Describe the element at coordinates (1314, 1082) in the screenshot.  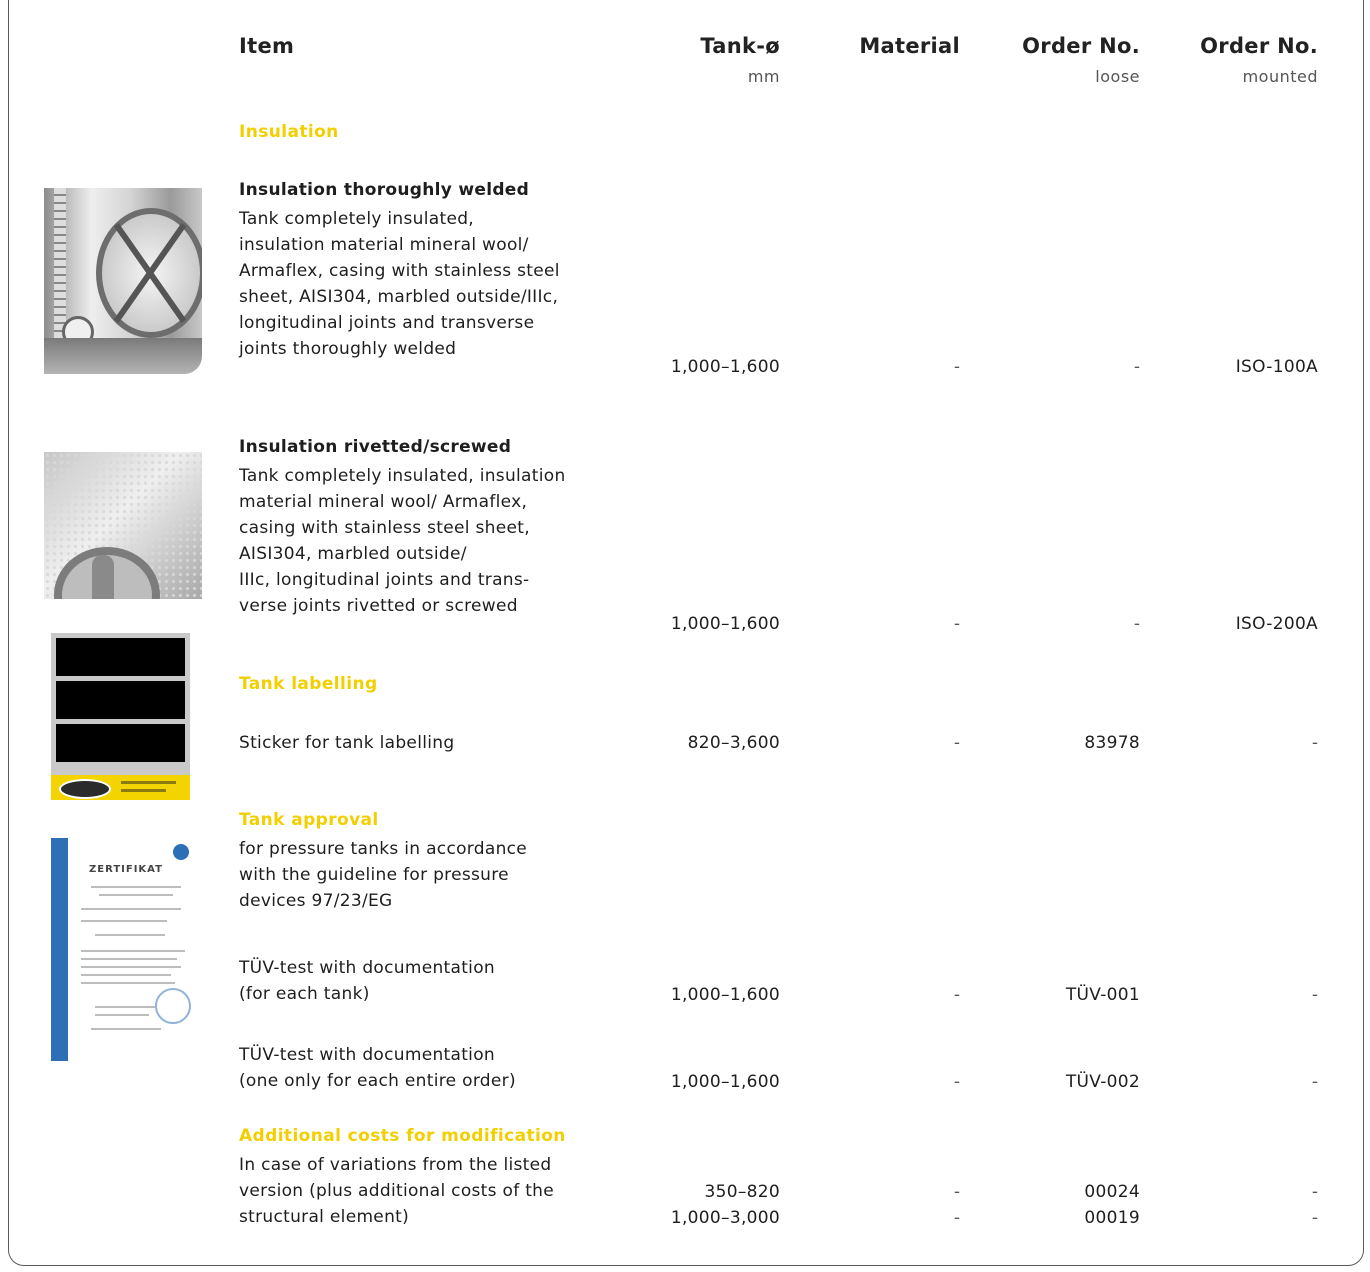
I see `tuv-test-2-mounted: -` at that location.